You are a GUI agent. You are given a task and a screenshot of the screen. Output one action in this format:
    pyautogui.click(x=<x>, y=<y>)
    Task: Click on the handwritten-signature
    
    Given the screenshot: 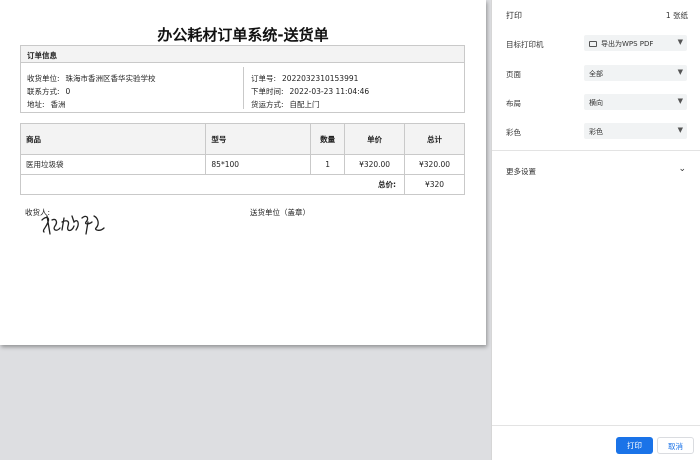 What is the action you would take?
    pyautogui.click(x=73, y=225)
    